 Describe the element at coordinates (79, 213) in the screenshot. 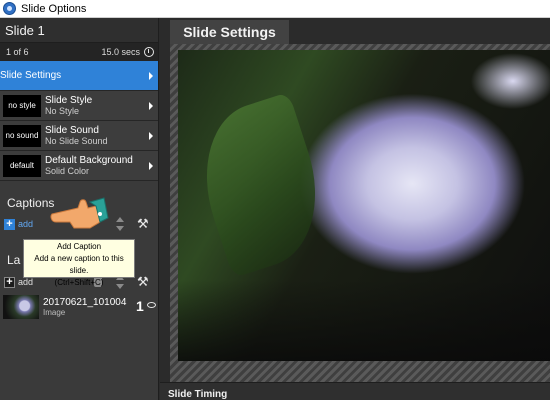

I see `pointing-hand-icon` at that location.